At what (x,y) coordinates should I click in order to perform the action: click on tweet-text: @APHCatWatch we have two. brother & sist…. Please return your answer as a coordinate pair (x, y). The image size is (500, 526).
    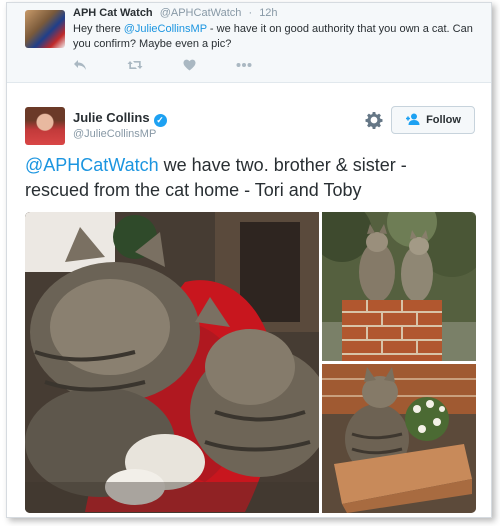
    Looking at the image, I should click on (250, 178).